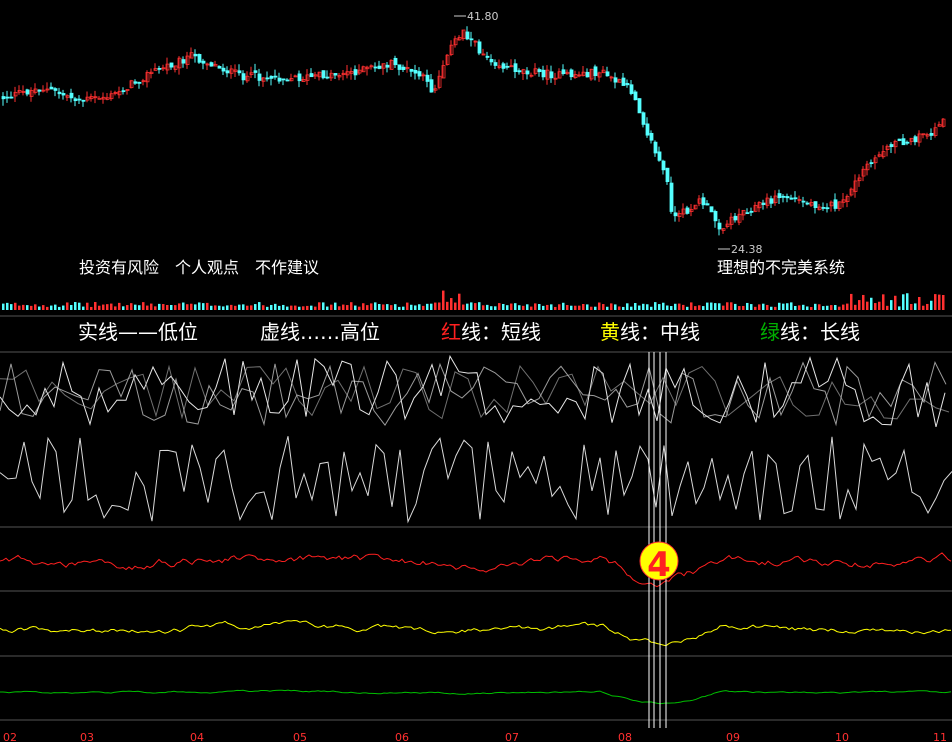  Describe the element at coordinates (451, 332) in the screenshot. I see `legend-red-prefix: 红` at that location.